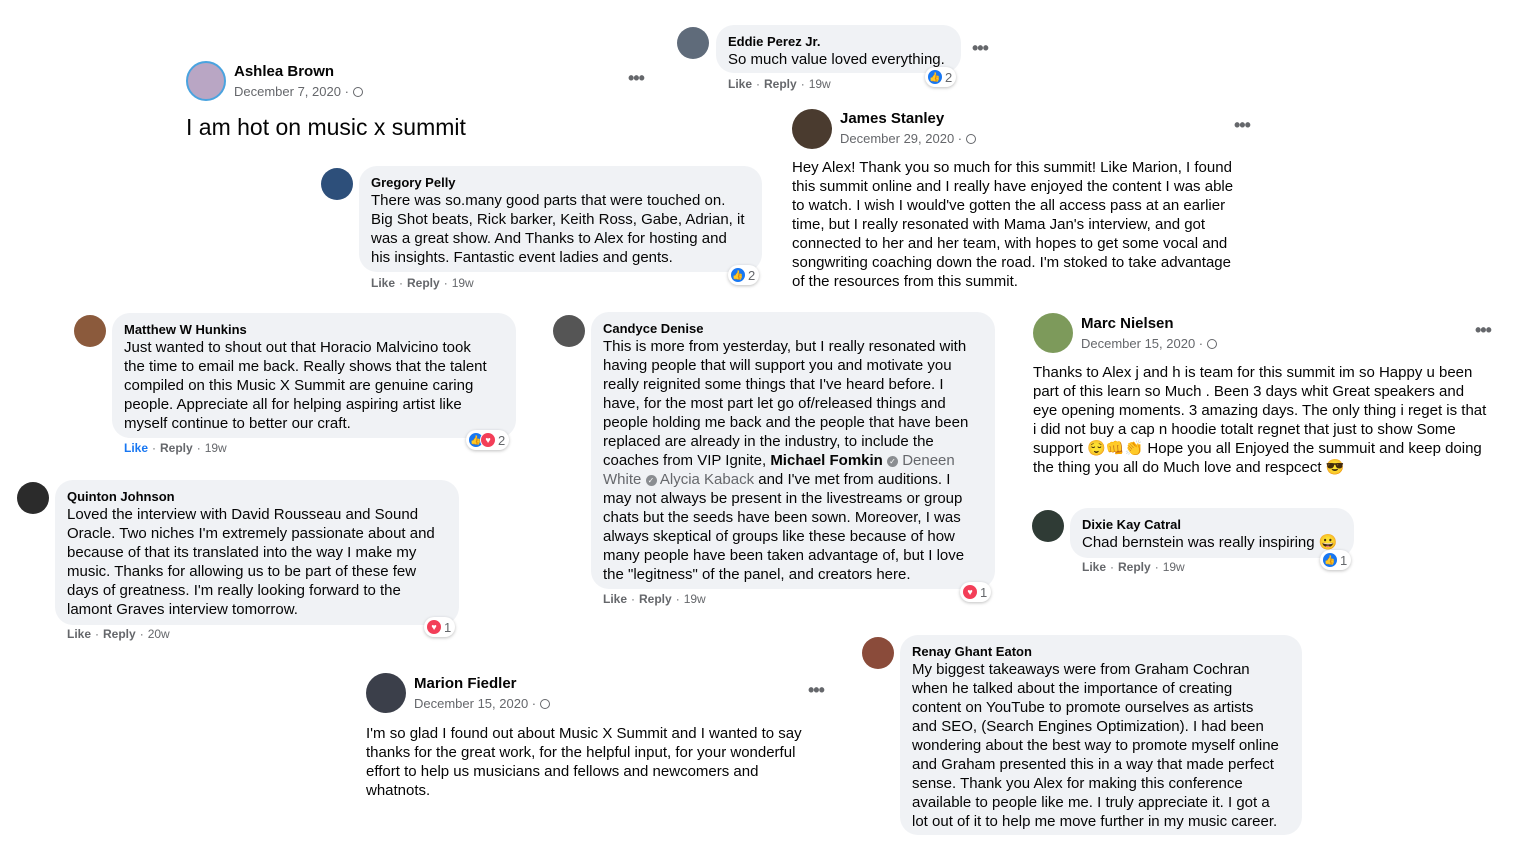 The width and height of the screenshot is (1518, 846). I want to click on reaction-count: 👍 ♥ 2, so click(488, 440).